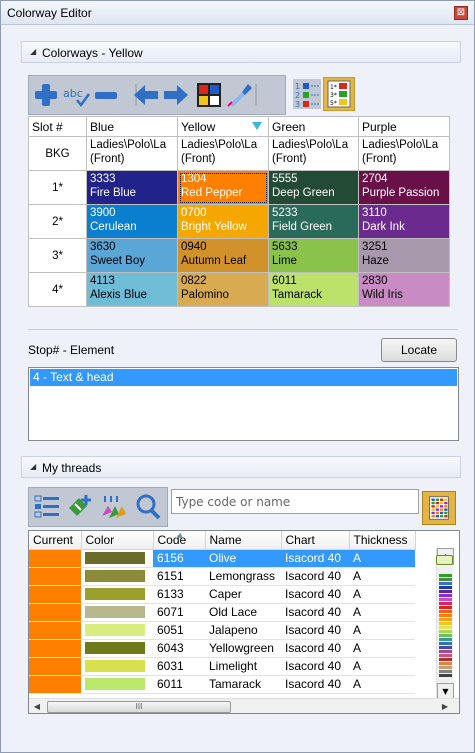 This screenshot has width=475, height=753. I want to click on horizontal-scroll-thumb: III, so click(139, 707).